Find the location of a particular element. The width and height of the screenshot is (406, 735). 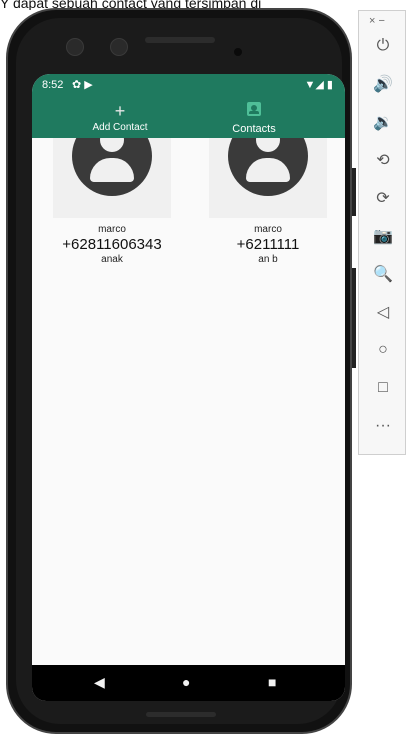

contacts-icon is located at coordinates (254, 109).